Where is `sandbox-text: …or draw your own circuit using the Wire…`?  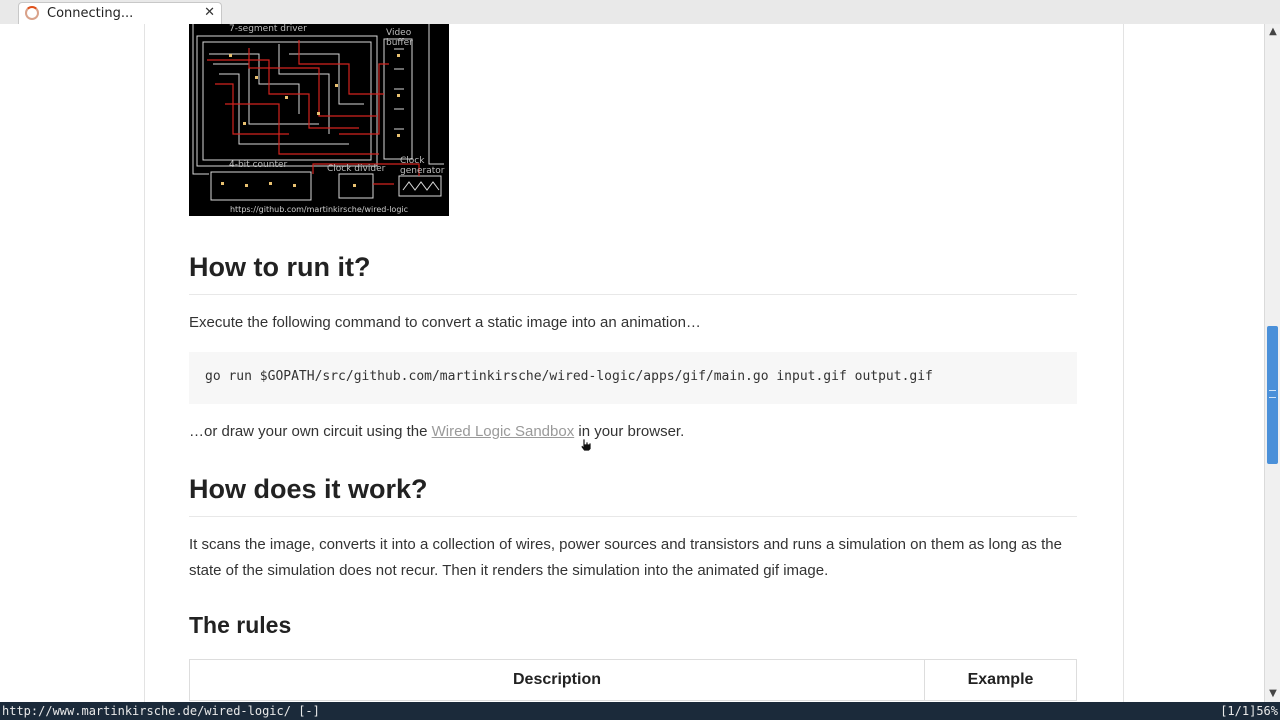 sandbox-text: …or draw your own circuit using the Wire… is located at coordinates (633, 432).